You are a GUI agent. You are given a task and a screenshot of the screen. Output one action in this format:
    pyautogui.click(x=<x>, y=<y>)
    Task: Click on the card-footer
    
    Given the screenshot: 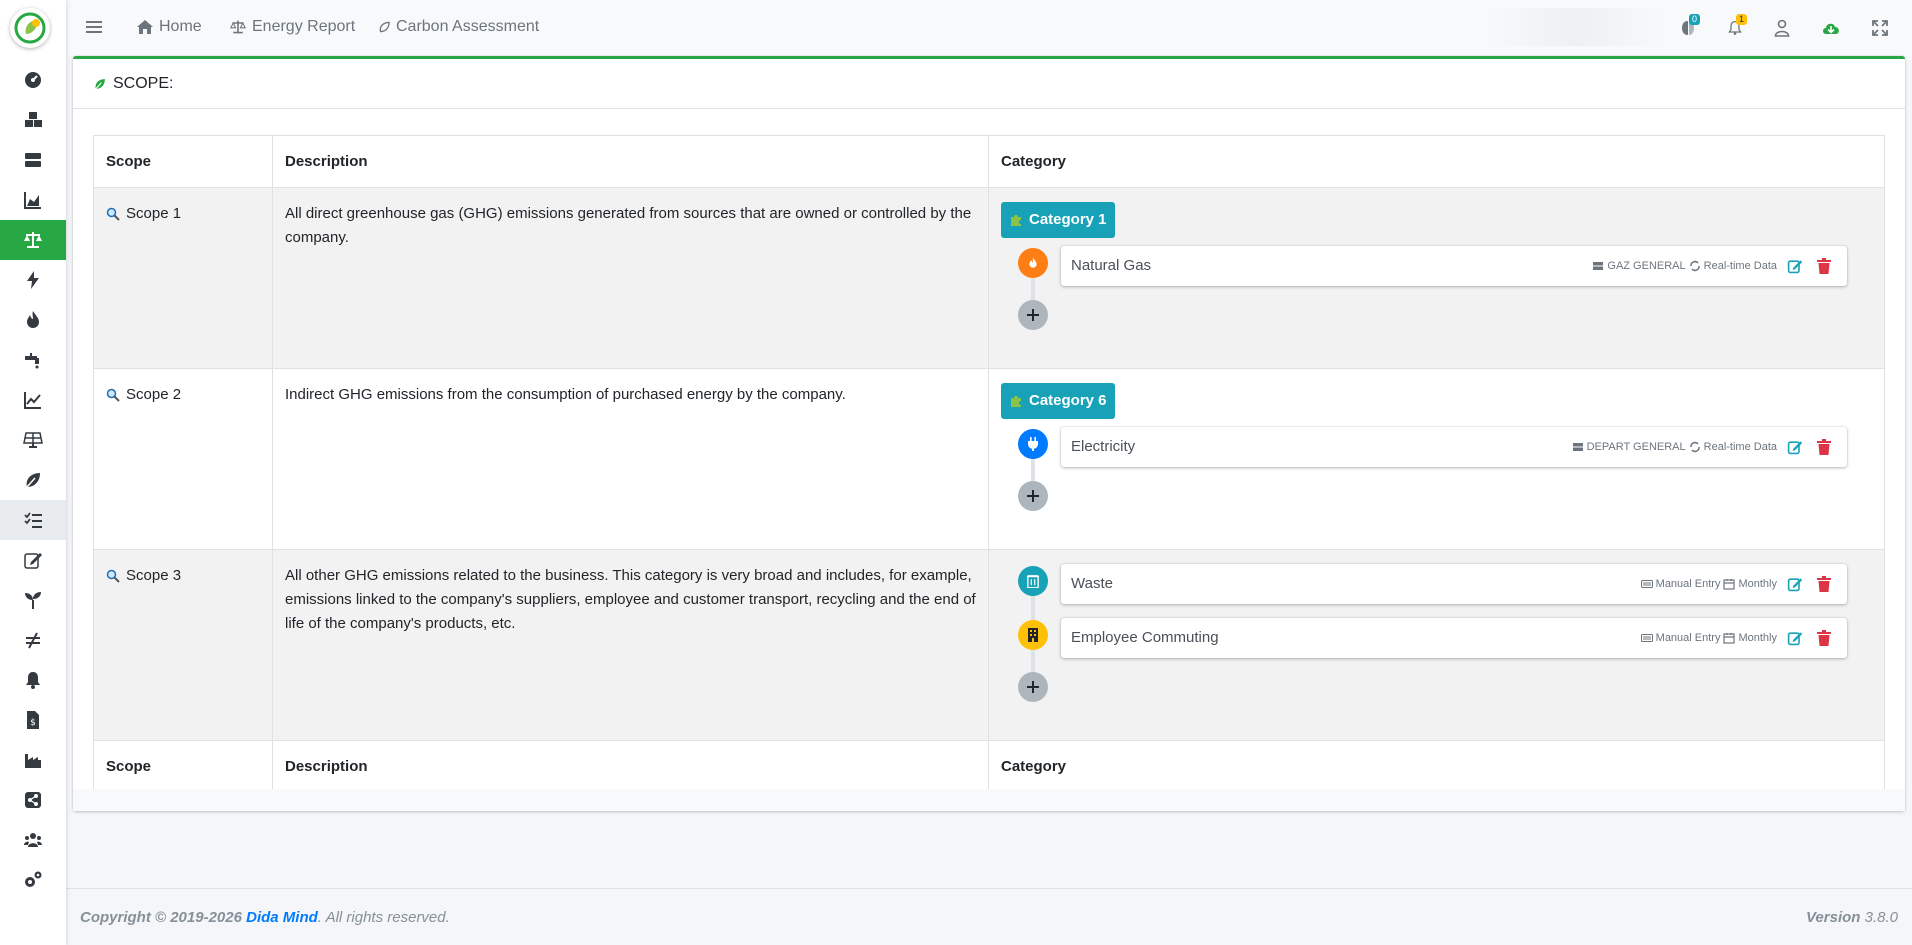 What is the action you would take?
    pyautogui.click(x=989, y=800)
    